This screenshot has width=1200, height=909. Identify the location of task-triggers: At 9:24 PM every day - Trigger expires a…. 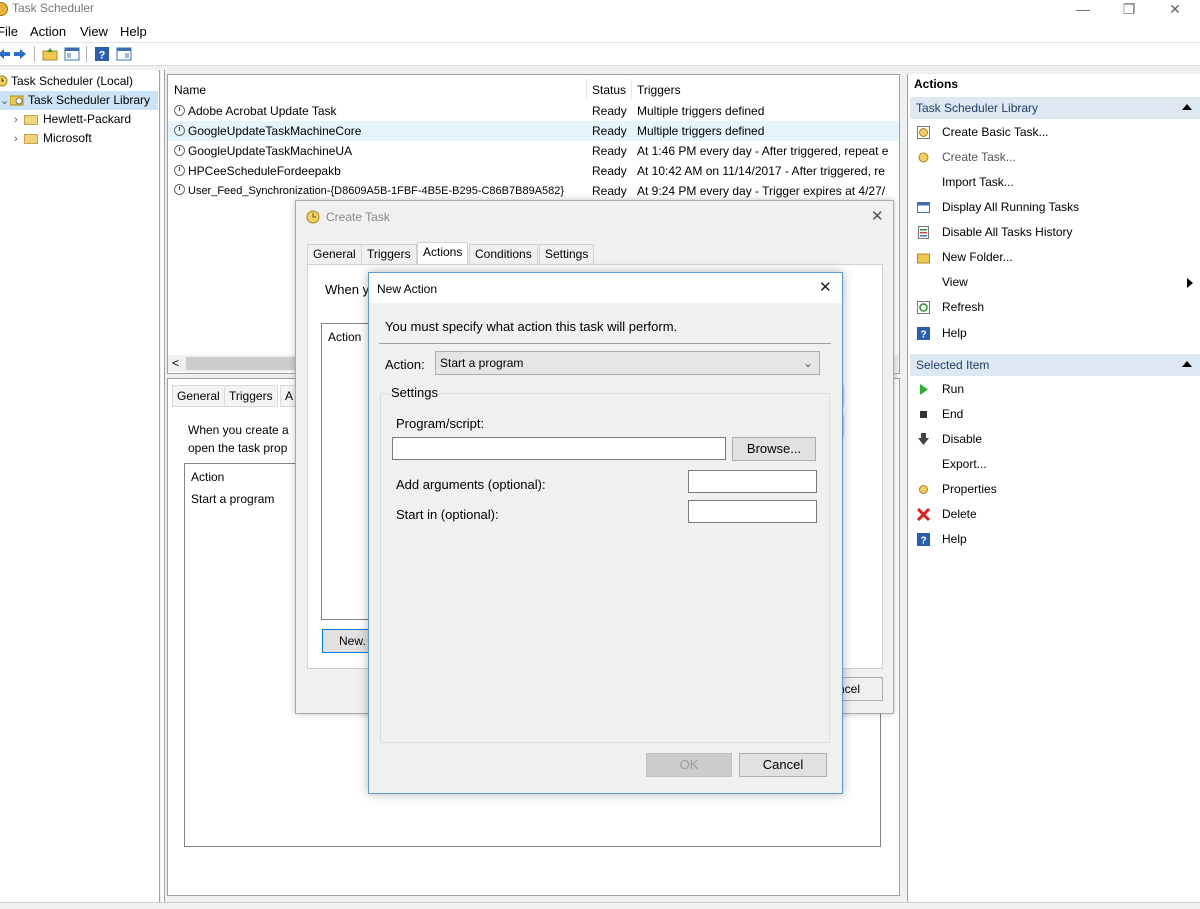
(761, 191).